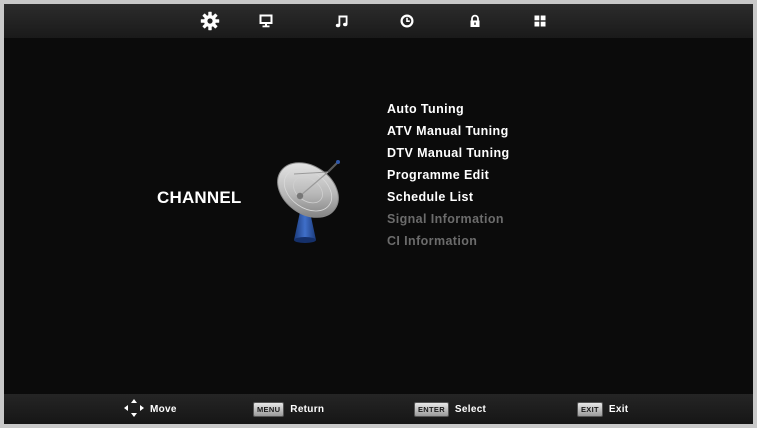 This screenshot has height=428, width=757. What do you see at coordinates (590, 409) in the screenshot?
I see `exit-key-badge: EXIT` at bounding box center [590, 409].